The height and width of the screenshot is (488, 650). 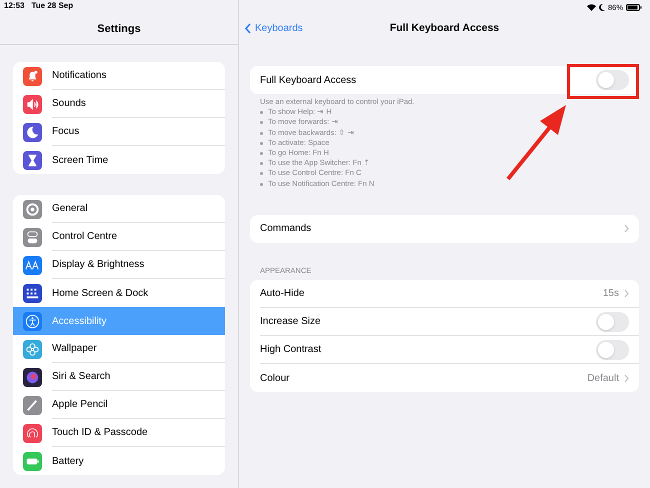 I want to click on page-title: Full Keyboard Access, so click(x=445, y=28).